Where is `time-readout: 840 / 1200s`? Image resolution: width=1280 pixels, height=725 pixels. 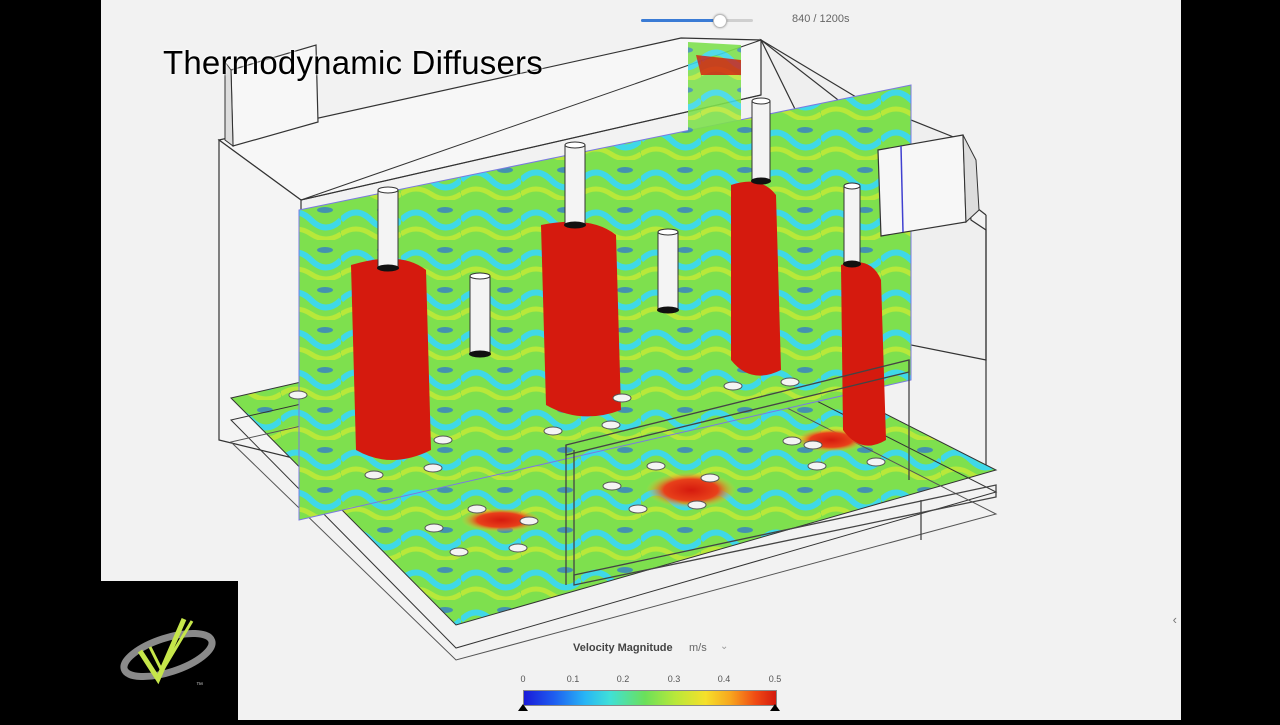 time-readout: 840 / 1200s is located at coordinates (821, 19).